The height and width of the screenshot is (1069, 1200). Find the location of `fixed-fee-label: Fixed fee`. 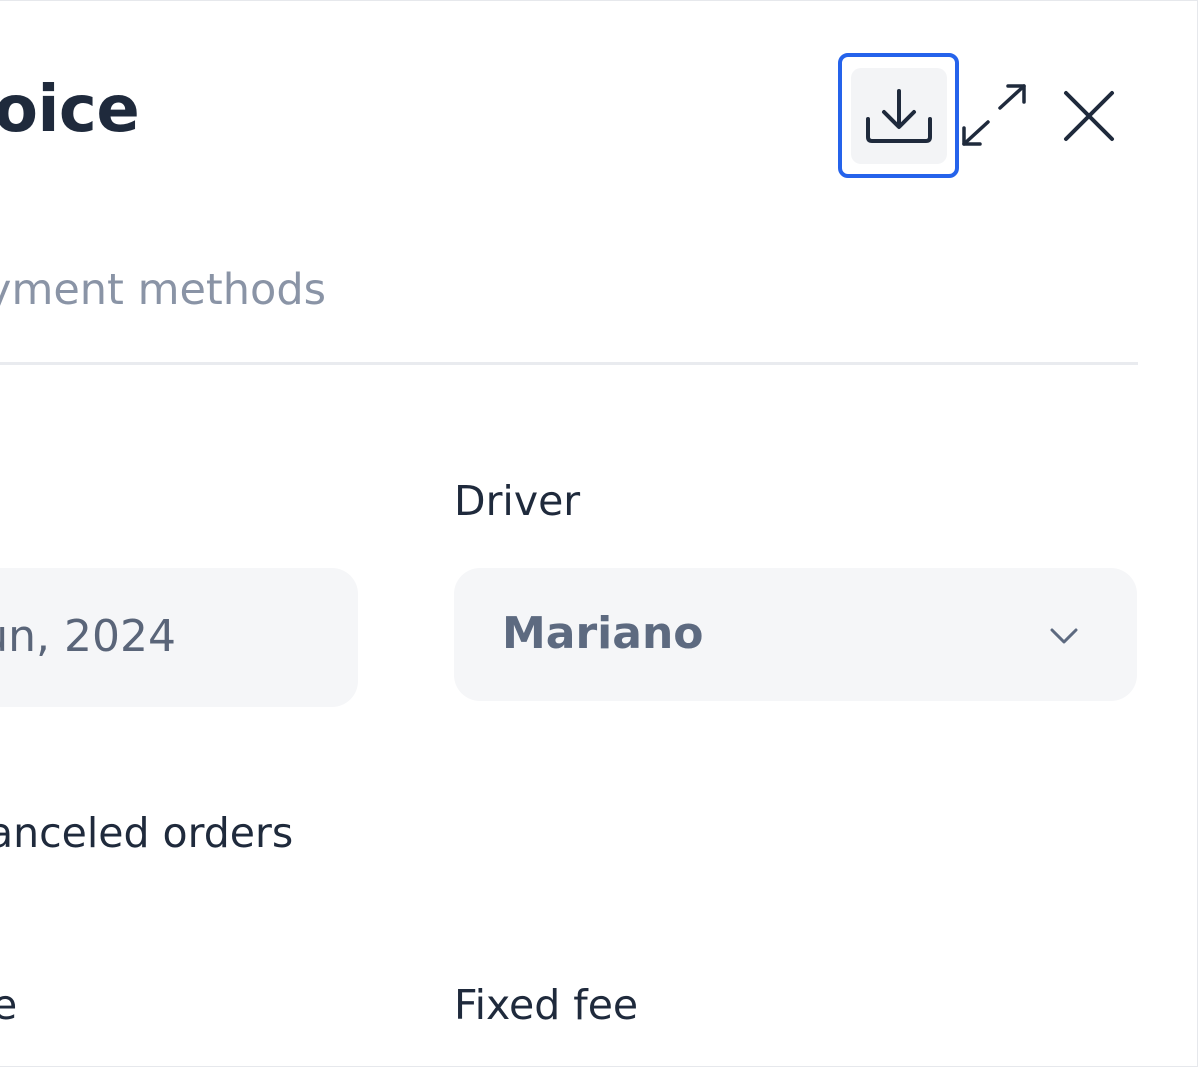

fixed-fee-label: Fixed fee is located at coordinates (546, 1005).